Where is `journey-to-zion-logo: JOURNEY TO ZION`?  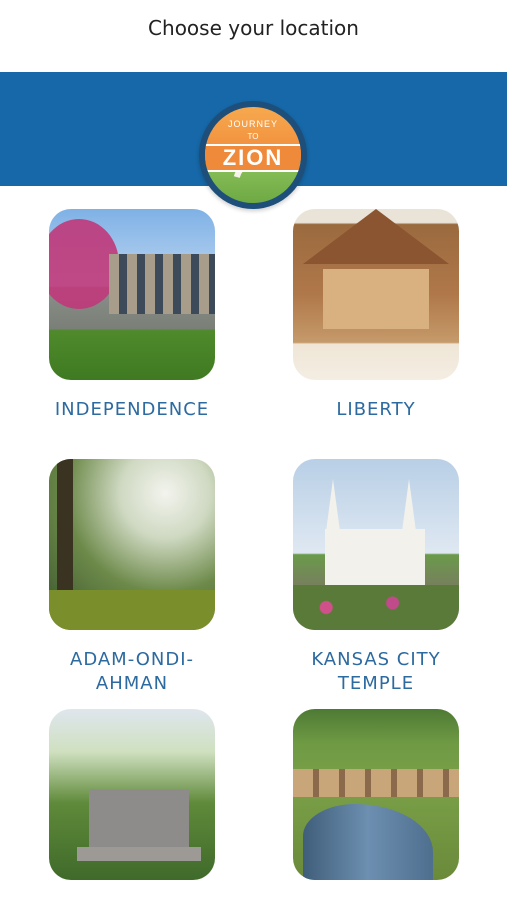
journey-to-zion-logo: JOURNEY TO ZION is located at coordinates (253, 155).